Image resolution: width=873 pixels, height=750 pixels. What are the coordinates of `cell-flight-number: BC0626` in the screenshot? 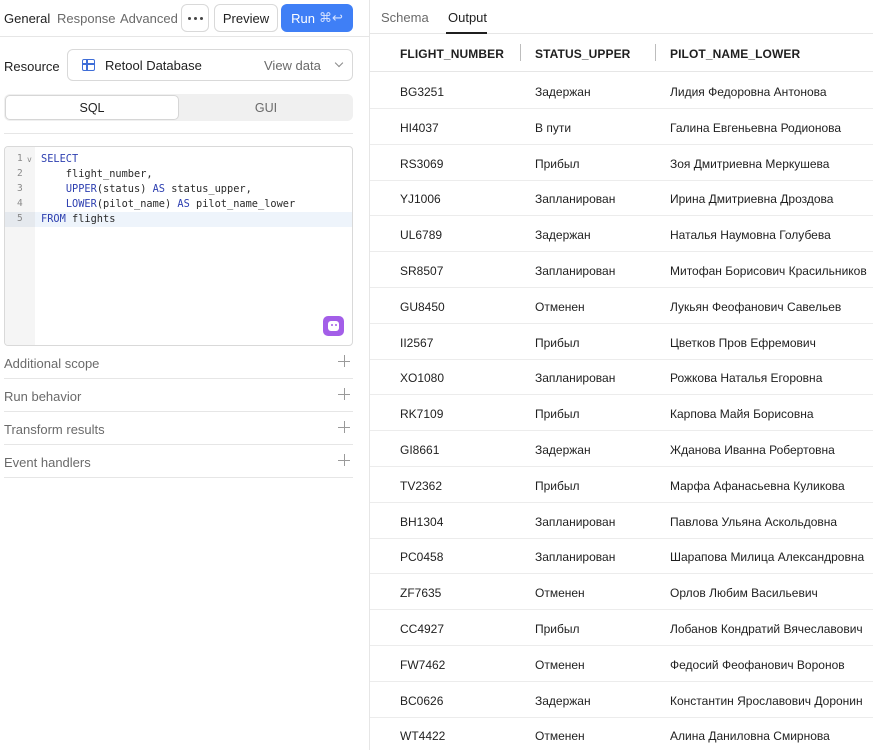 It's located at (422, 700).